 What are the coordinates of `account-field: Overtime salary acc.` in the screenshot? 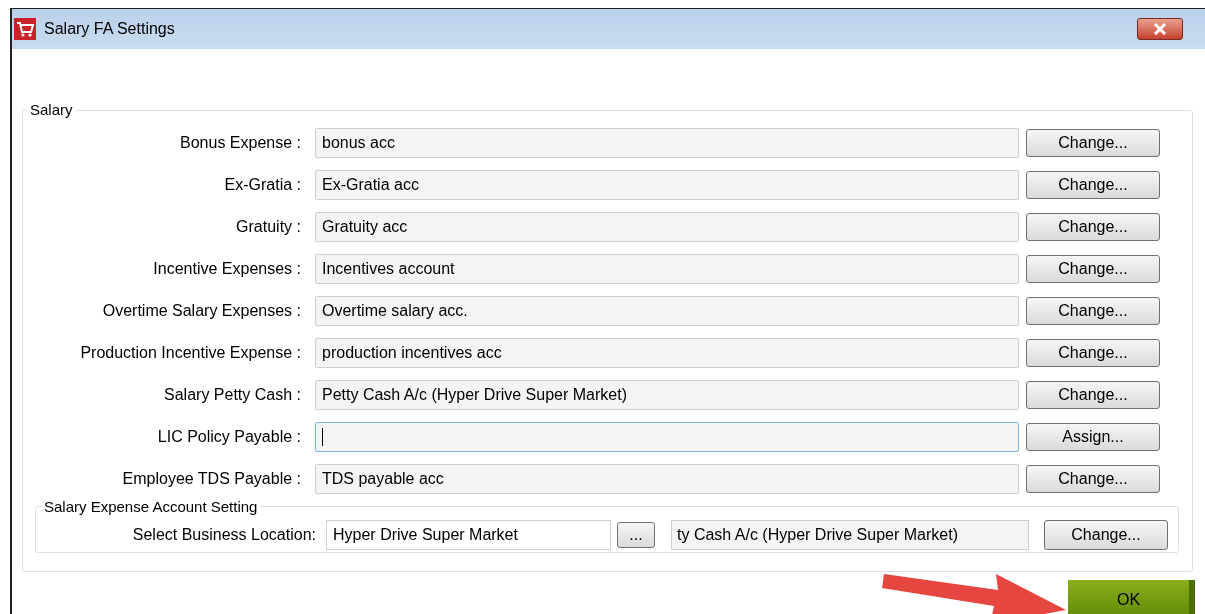 It's located at (667, 310).